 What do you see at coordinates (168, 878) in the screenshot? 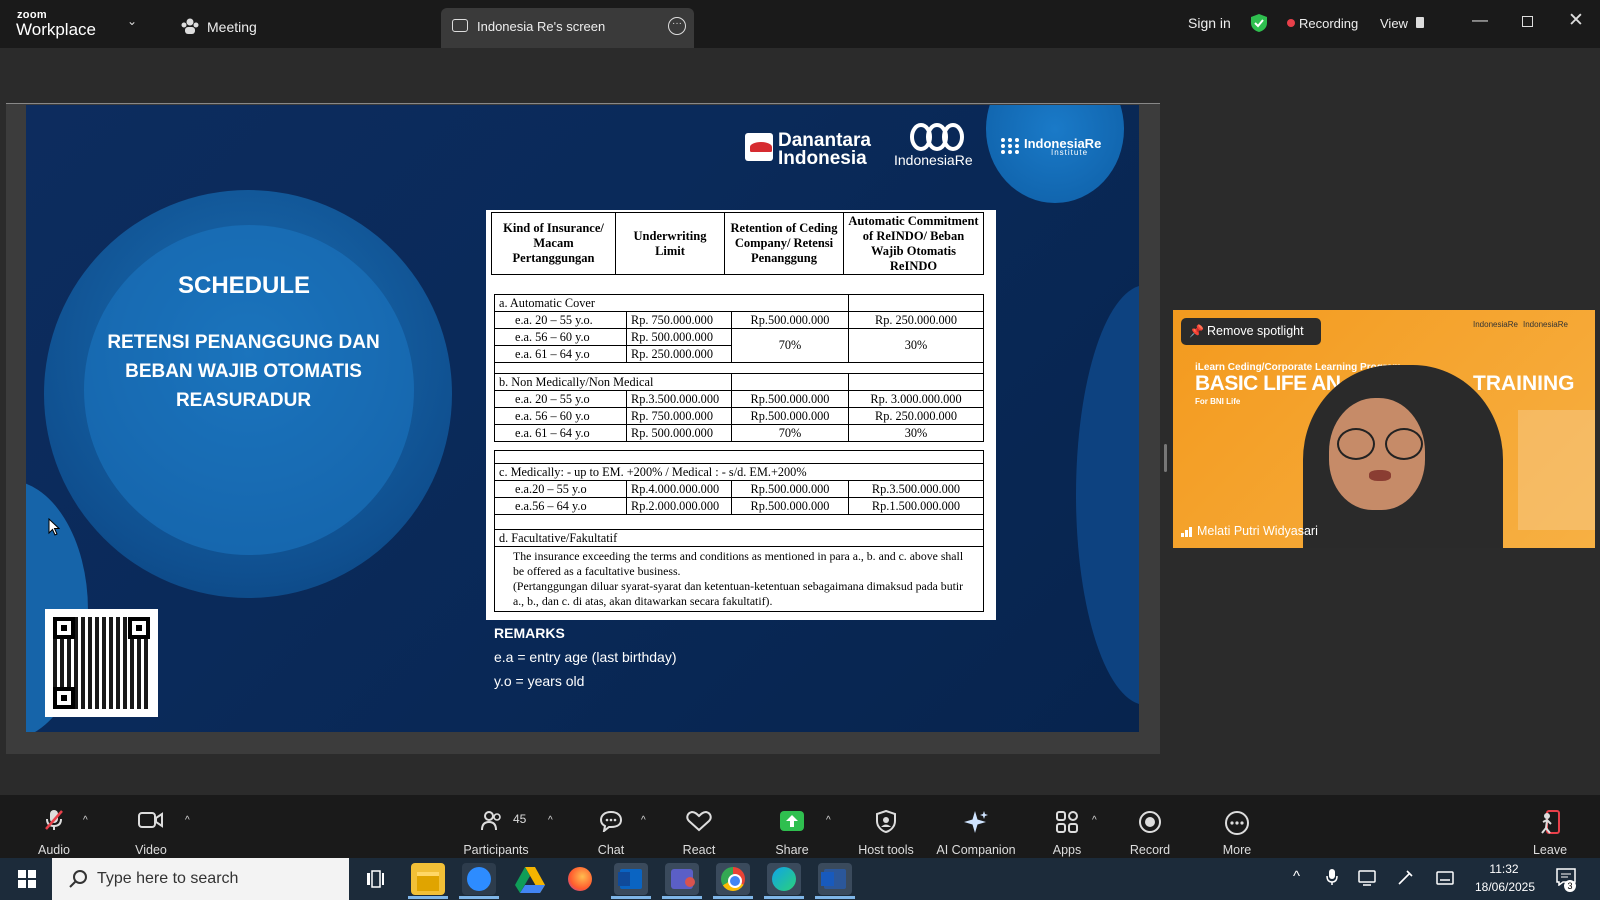
I see `search-placeholder: Type here to search` at bounding box center [168, 878].